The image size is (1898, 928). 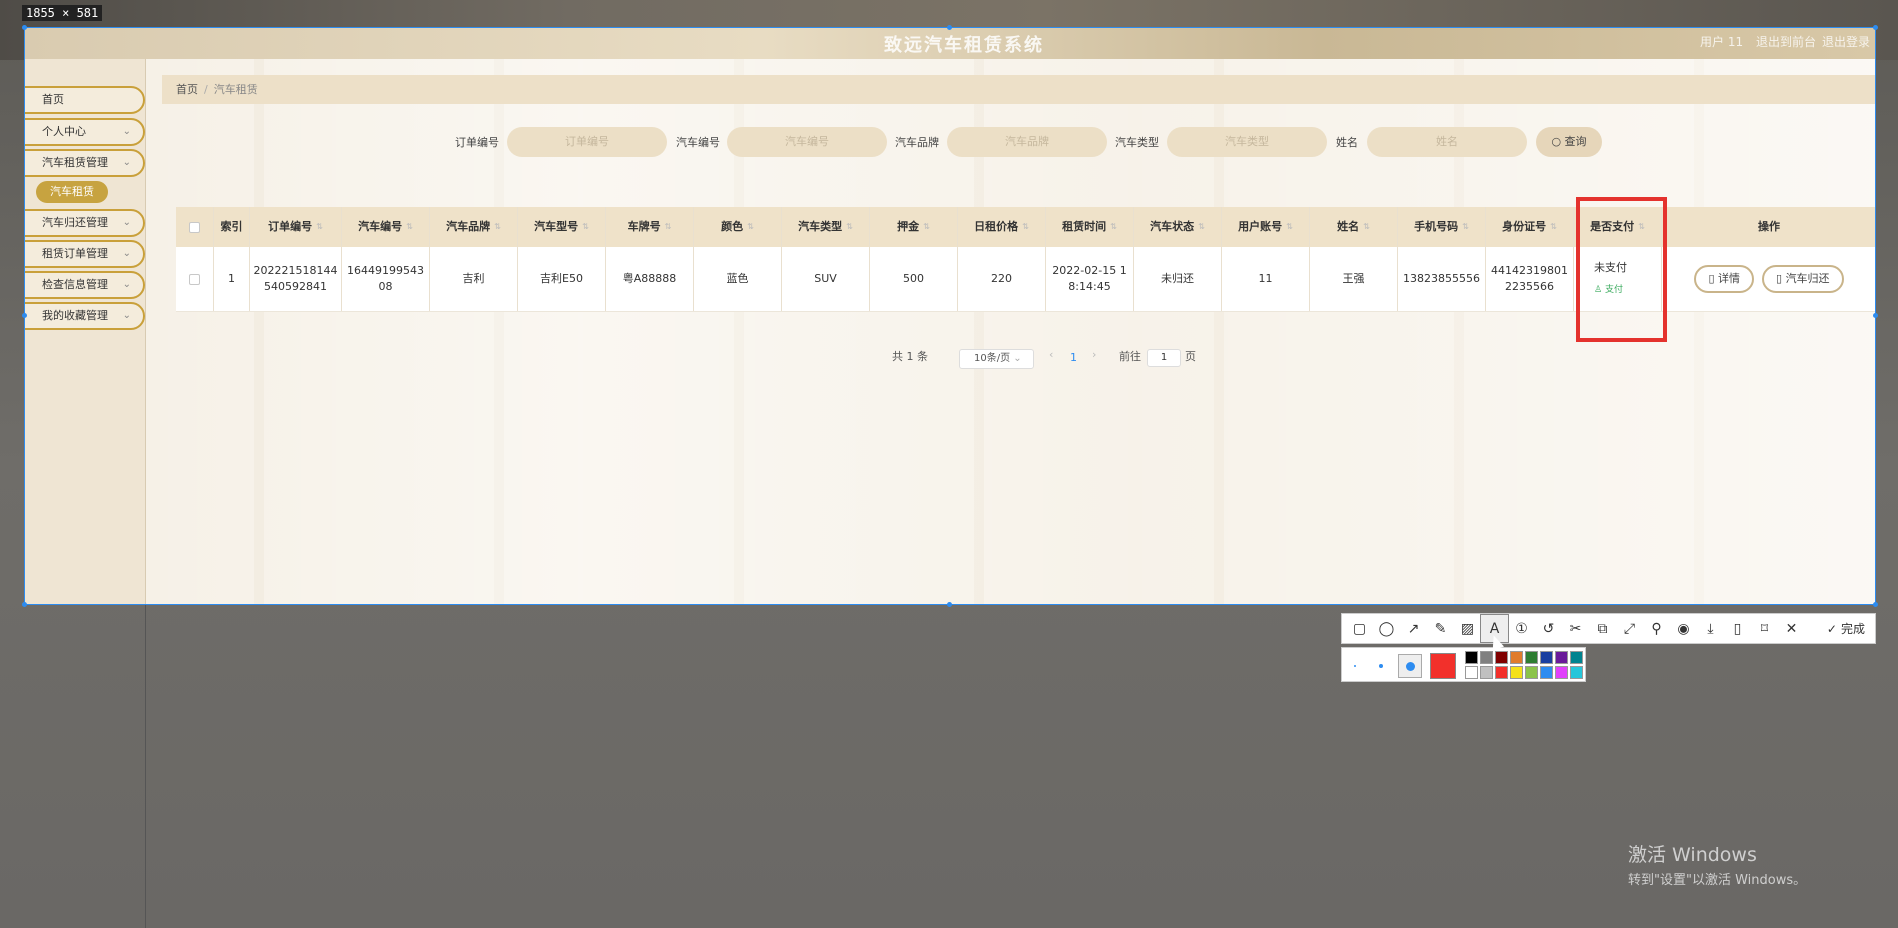 What do you see at coordinates (187, 89) in the screenshot?
I see `breadcrumb-home: 首页` at bounding box center [187, 89].